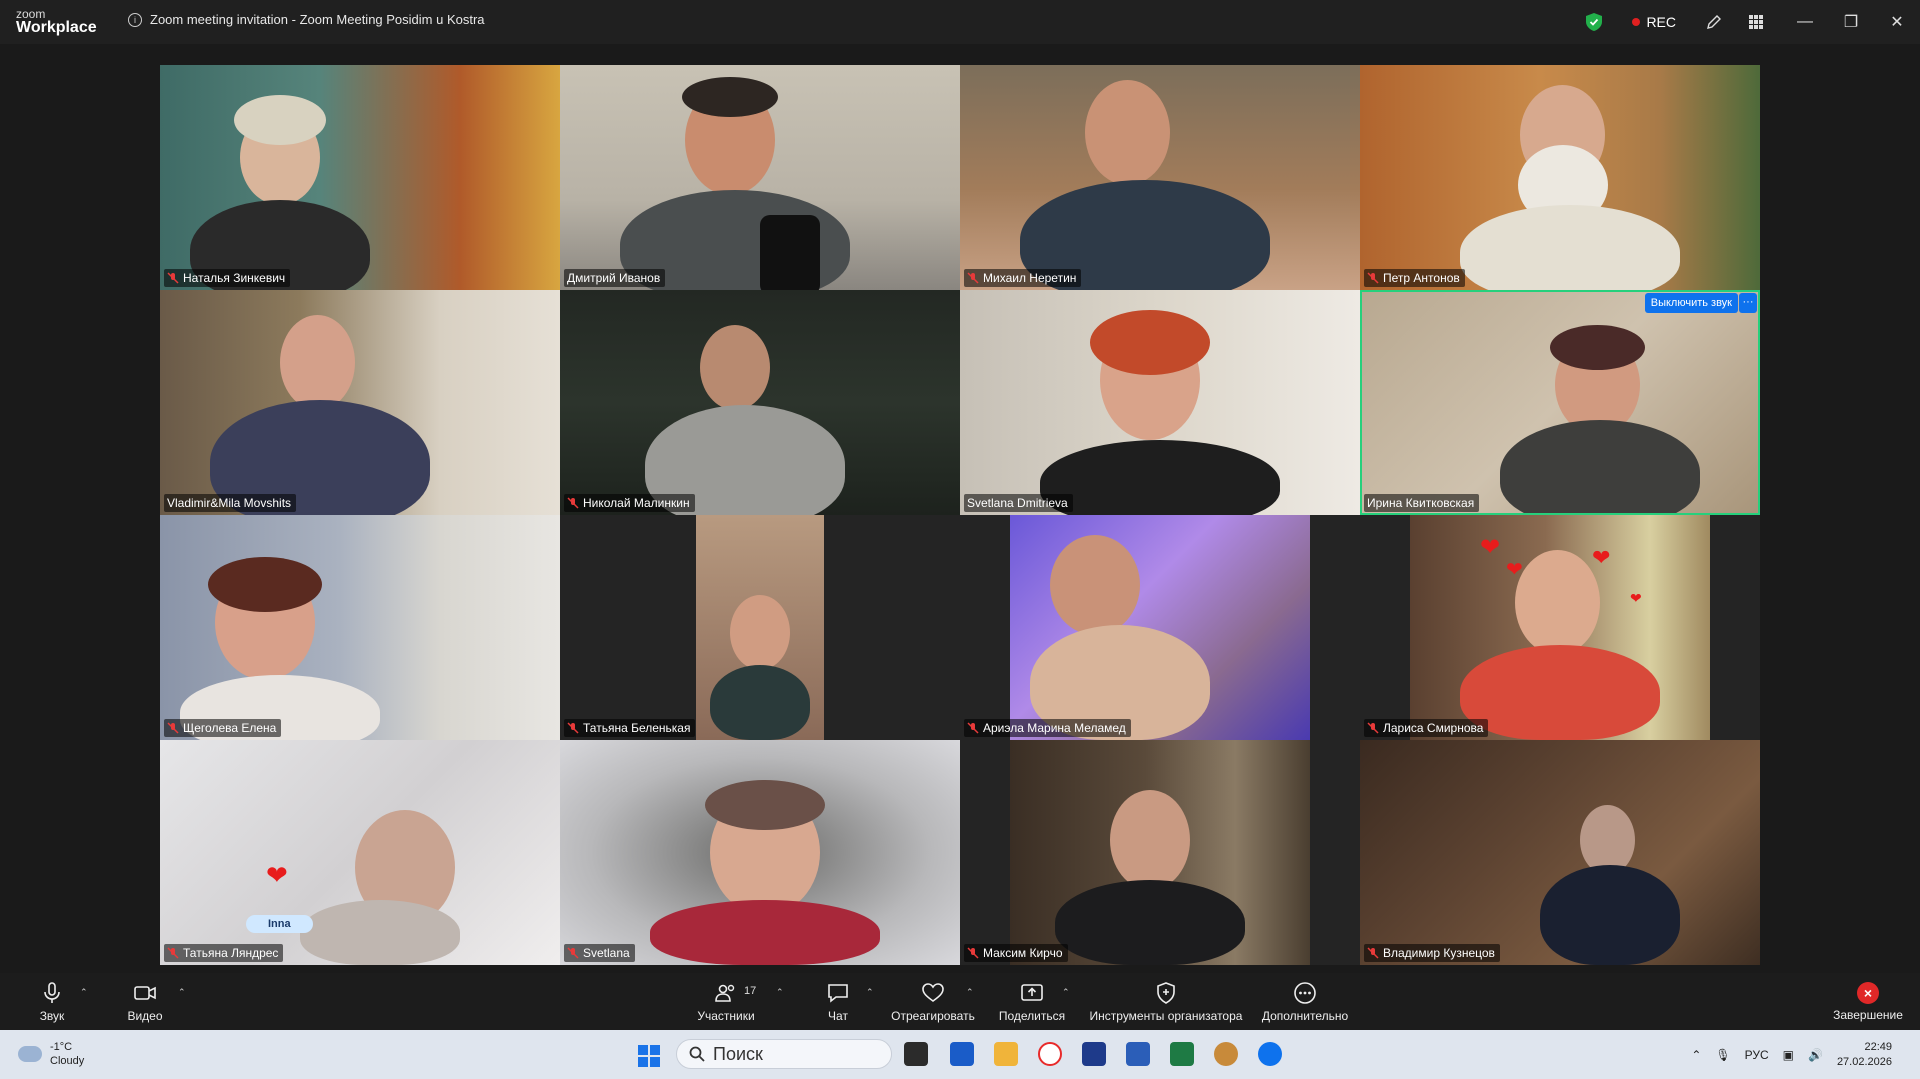  Describe the element at coordinates (760, 852) in the screenshot. I see `participant-tile: Svetlana` at that location.